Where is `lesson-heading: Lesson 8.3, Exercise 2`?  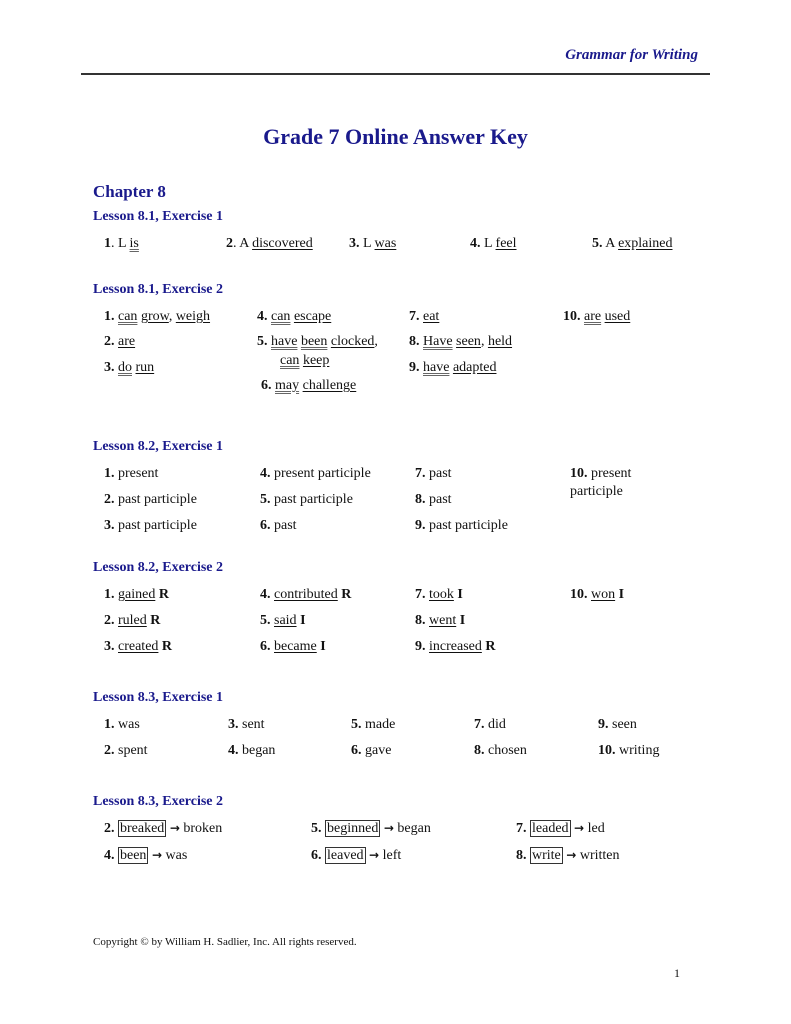
lesson-heading: Lesson 8.3, Exercise 2 is located at coordinates (158, 801).